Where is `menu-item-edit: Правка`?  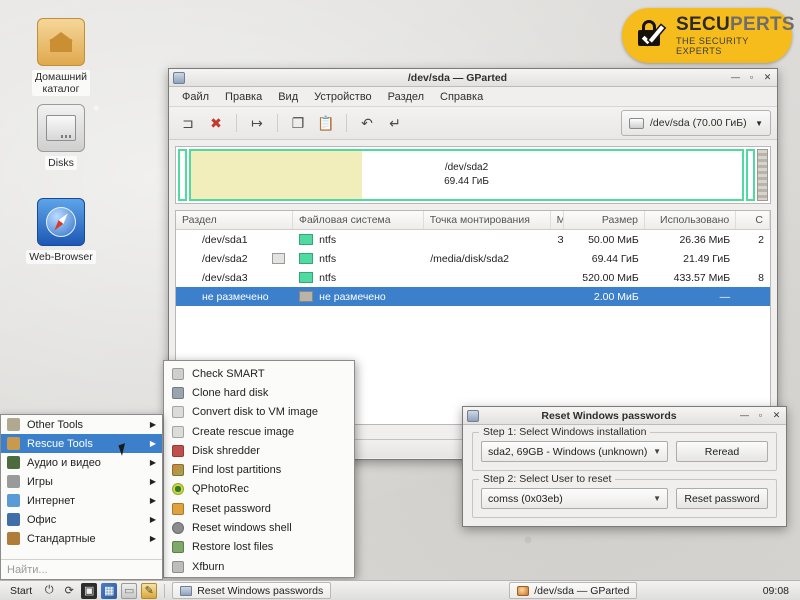 menu-item-edit: Правка is located at coordinates (243, 97).